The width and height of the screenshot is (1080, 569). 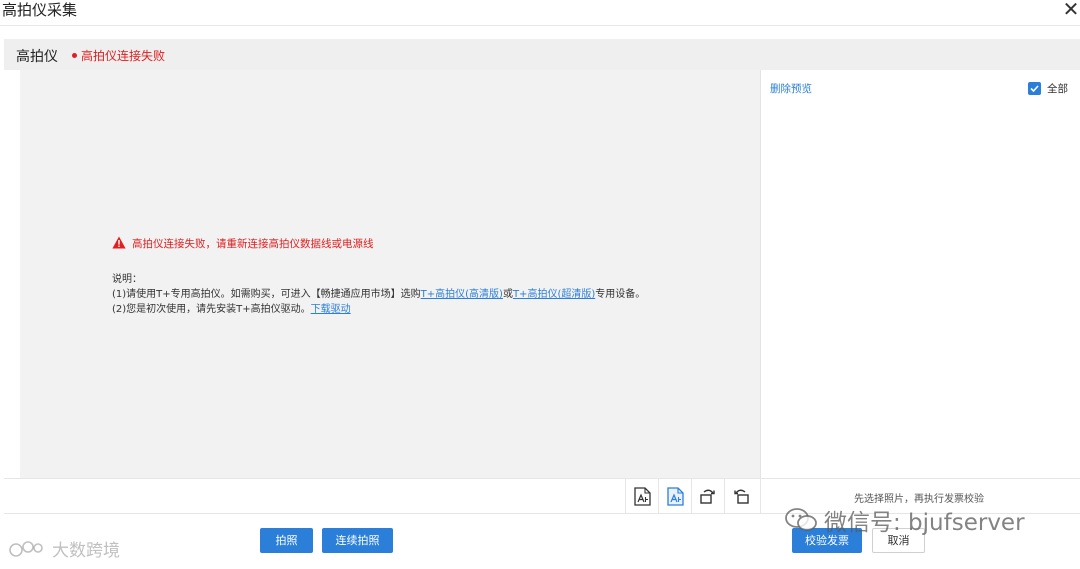 What do you see at coordinates (12, 274) in the screenshot?
I see `preview-left-gutter` at bounding box center [12, 274].